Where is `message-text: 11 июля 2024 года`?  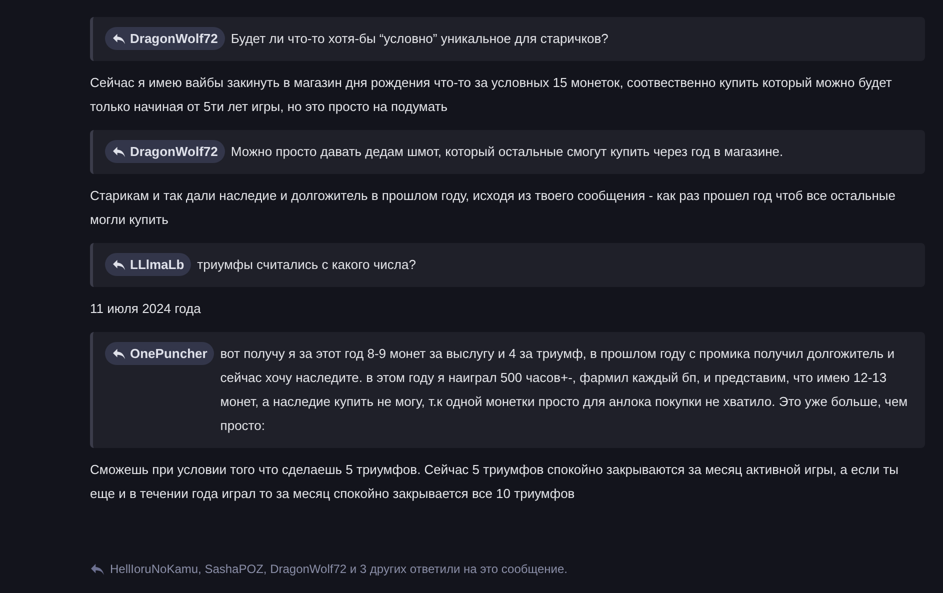
message-text: 11 июля 2024 года is located at coordinates (146, 309).